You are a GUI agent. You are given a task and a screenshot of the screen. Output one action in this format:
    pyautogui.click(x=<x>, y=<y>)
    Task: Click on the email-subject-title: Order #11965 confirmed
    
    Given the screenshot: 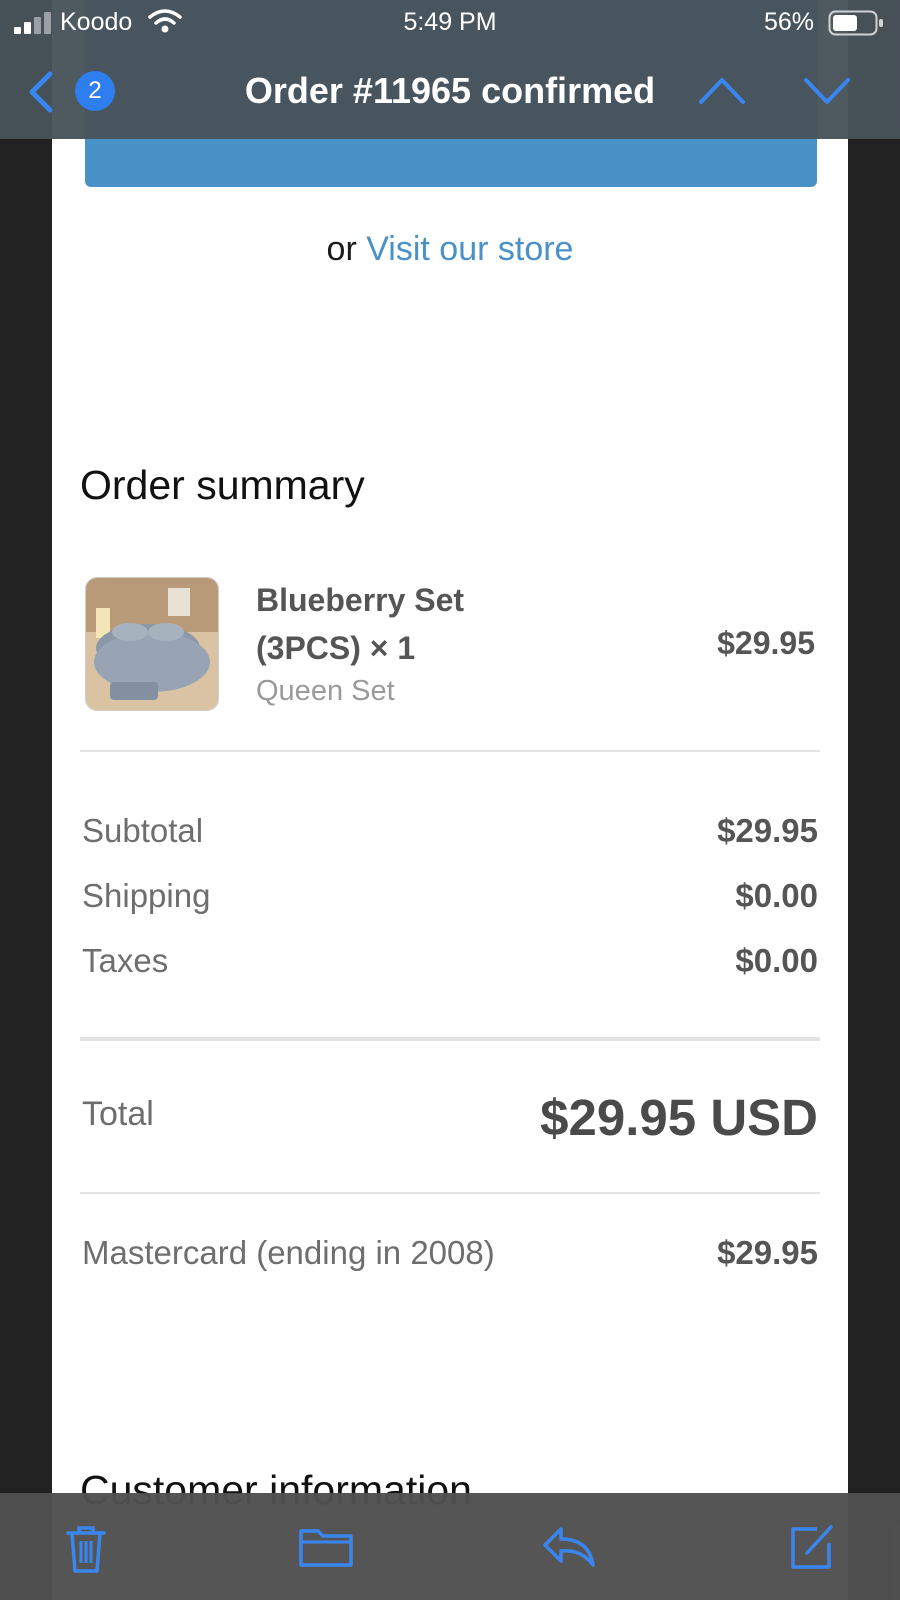 What is the action you would take?
    pyautogui.click(x=450, y=90)
    